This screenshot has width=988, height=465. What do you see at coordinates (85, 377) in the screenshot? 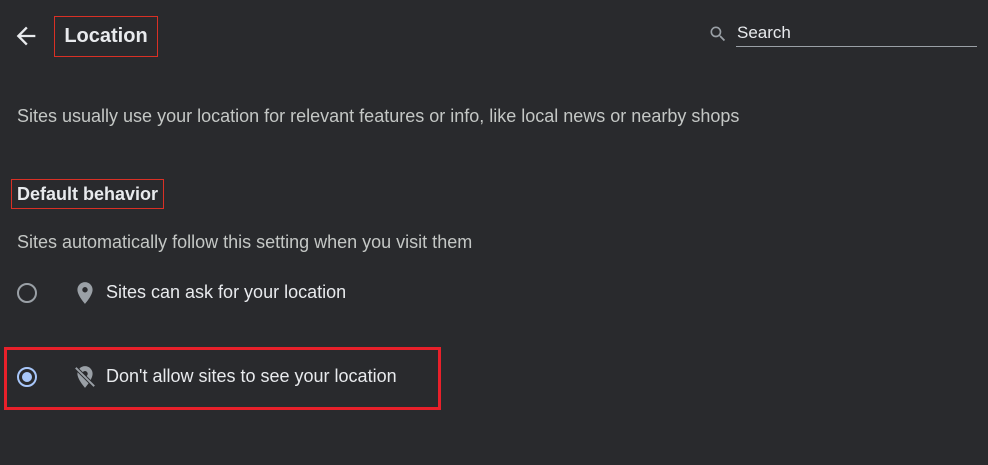
I see `location-off-icon` at bounding box center [85, 377].